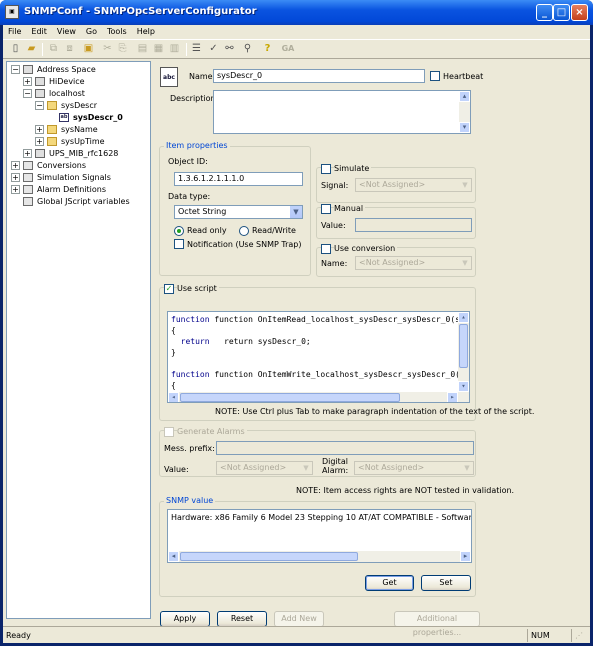 This screenshot has width=593, height=646. I want to click on generate-alarms-checkbox, so click(169, 432).